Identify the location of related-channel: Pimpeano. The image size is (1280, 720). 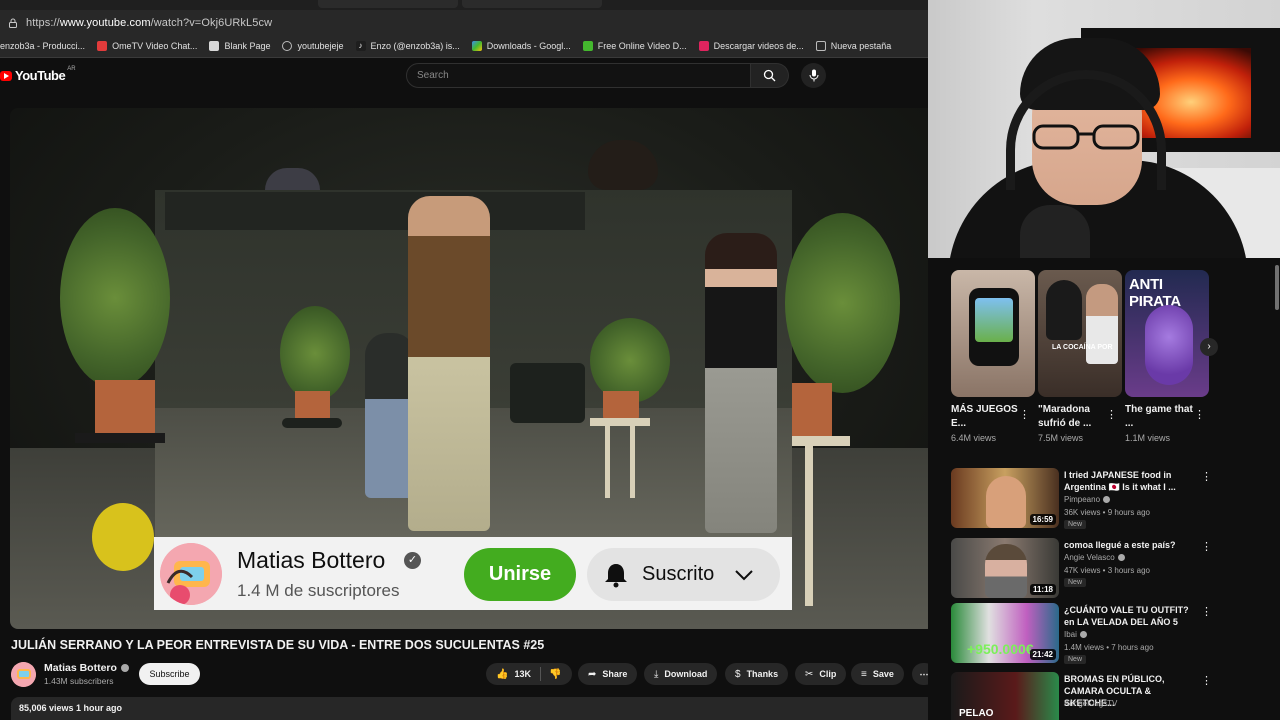
(1087, 499).